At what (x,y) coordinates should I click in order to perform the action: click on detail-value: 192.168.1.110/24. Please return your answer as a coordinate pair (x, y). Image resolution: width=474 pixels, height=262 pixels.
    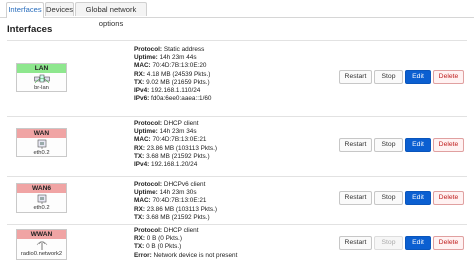
    Looking at the image, I should click on (175, 91).